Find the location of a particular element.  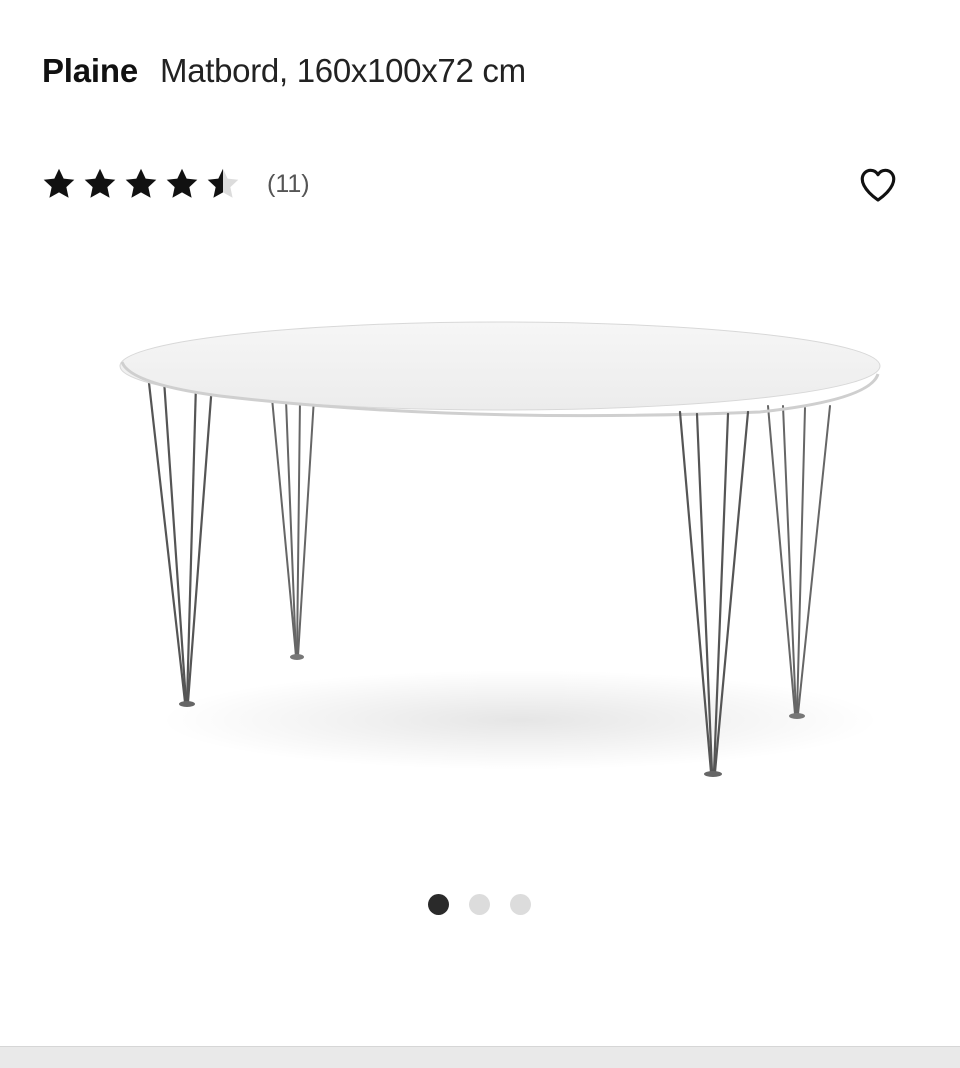

rating-stars is located at coordinates (142, 184).